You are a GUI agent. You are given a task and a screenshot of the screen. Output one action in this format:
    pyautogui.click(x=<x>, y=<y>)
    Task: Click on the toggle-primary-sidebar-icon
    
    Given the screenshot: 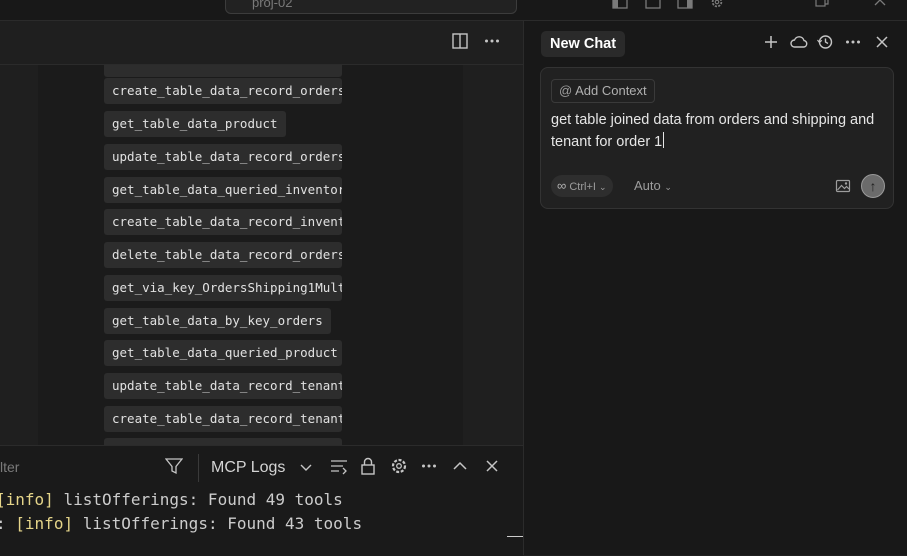 What is the action you would take?
    pyautogui.click(x=620, y=4)
    